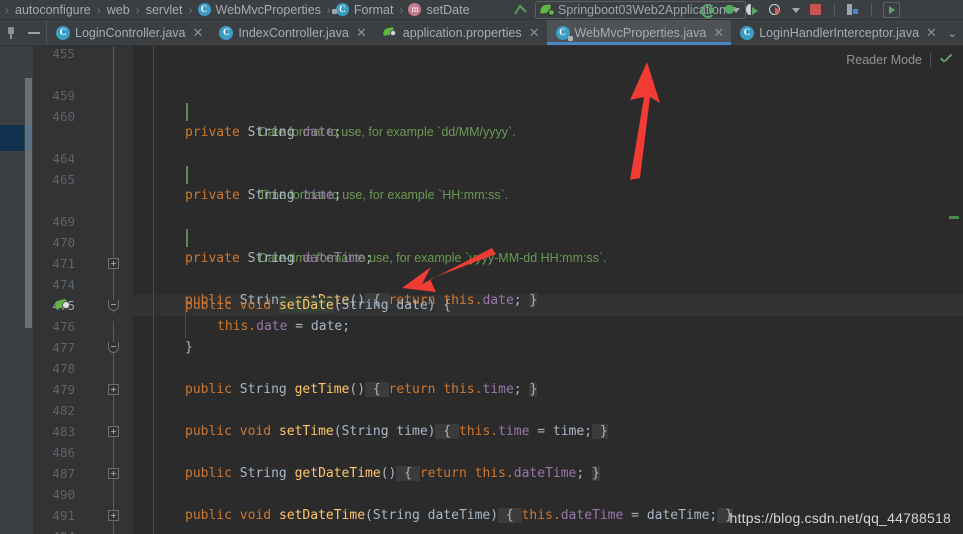  Describe the element at coordinates (954, 217) in the screenshot. I see `error-stripe-mark` at that location.